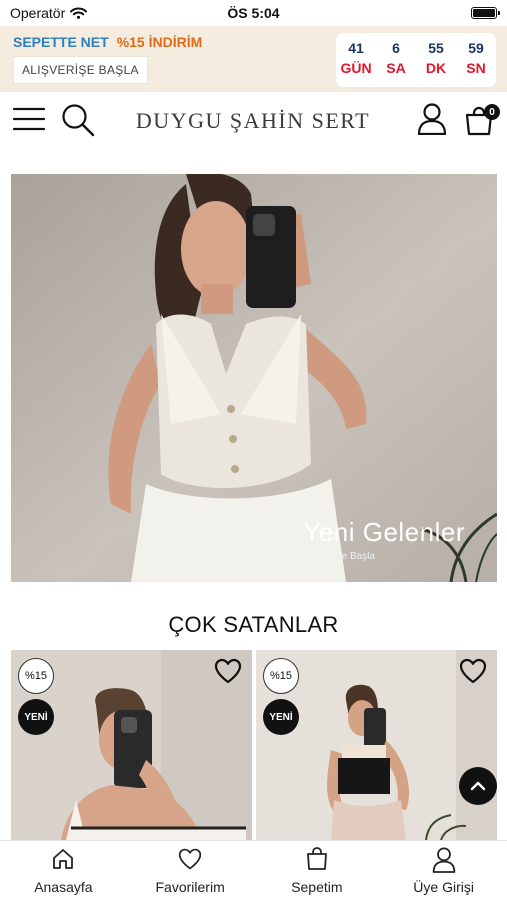  Describe the element at coordinates (436, 48) in the screenshot. I see `countdown-value: 55` at that location.